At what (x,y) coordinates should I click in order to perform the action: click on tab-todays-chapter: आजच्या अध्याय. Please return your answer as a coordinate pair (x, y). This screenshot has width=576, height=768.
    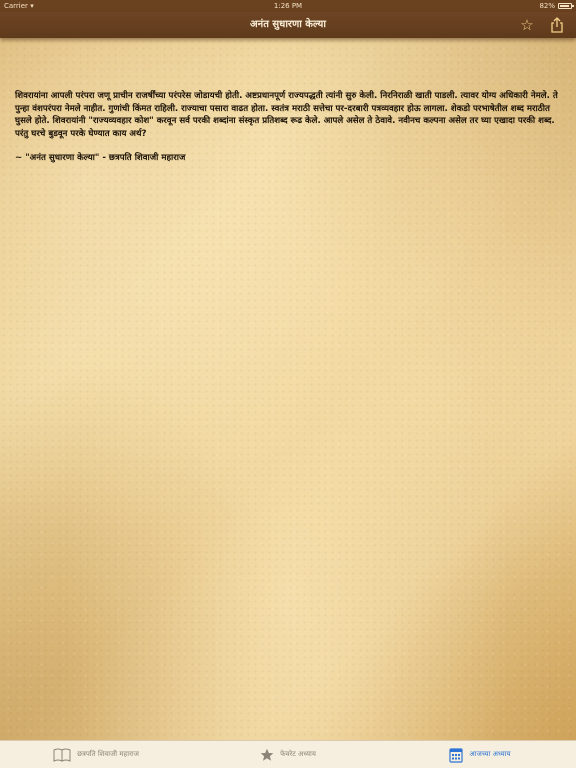
    Looking at the image, I should click on (480, 754).